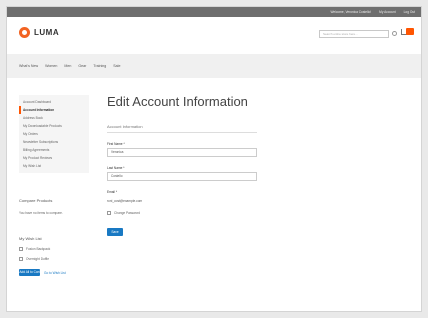 The image size is (428, 318). What do you see at coordinates (54, 150) in the screenshot?
I see `sidebar-item-billing-agreements: Billing Agreements` at bounding box center [54, 150].